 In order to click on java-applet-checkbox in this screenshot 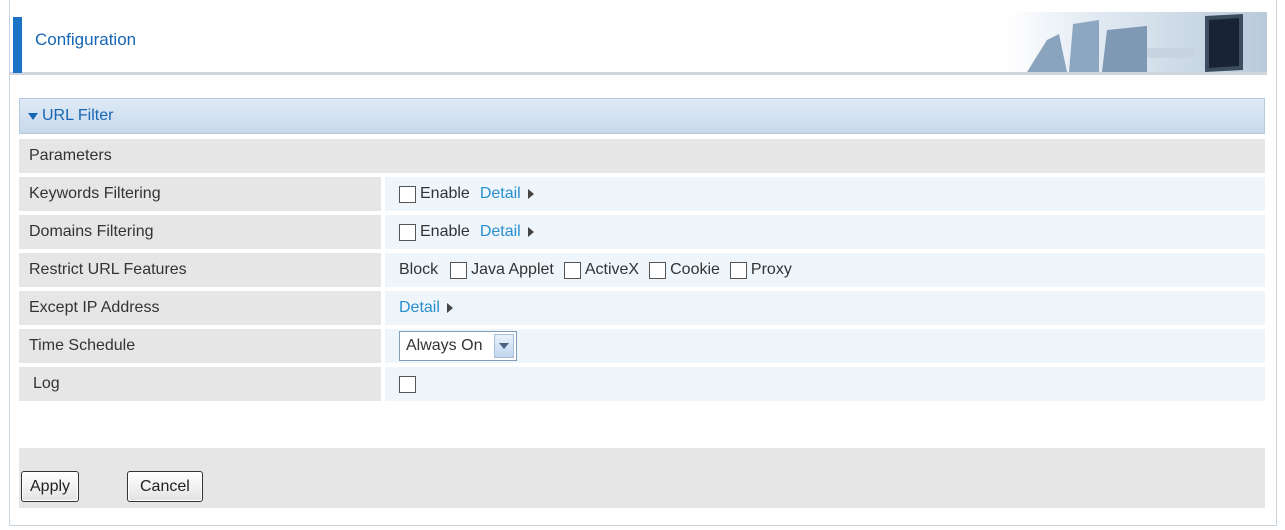, I will do `click(459, 270)`.